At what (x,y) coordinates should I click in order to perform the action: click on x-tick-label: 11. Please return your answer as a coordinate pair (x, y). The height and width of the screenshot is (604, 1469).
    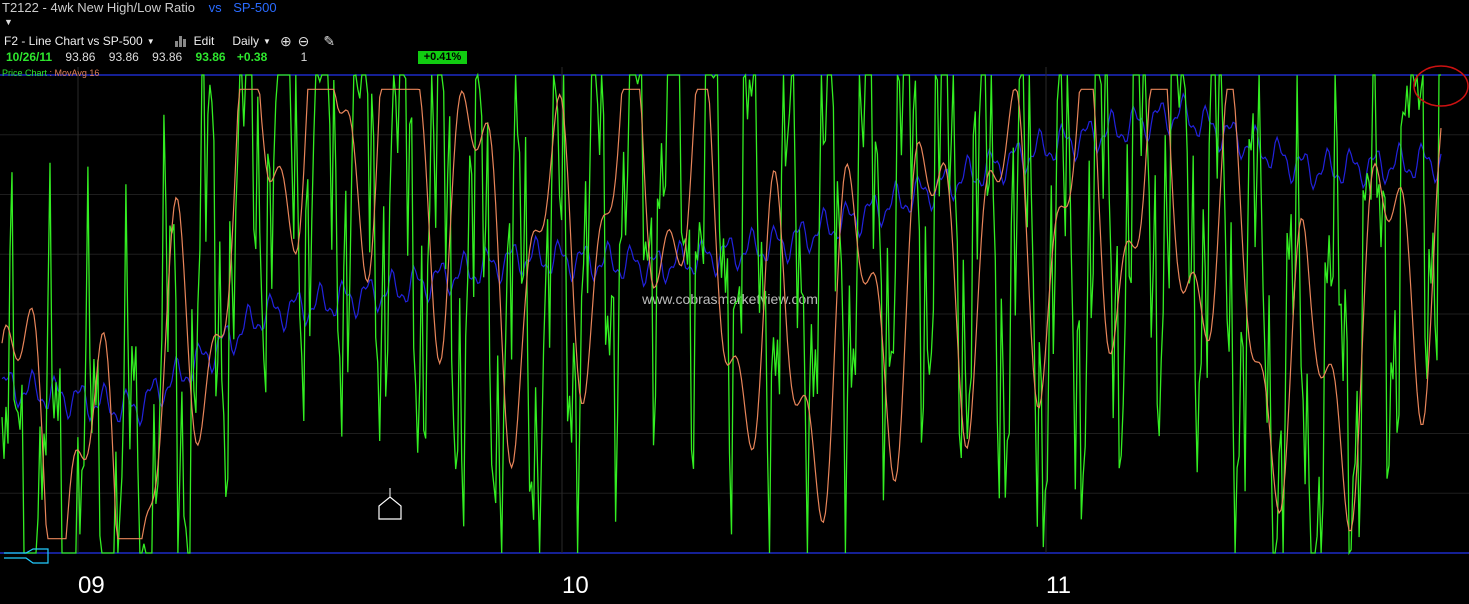
    Looking at the image, I should click on (1058, 585).